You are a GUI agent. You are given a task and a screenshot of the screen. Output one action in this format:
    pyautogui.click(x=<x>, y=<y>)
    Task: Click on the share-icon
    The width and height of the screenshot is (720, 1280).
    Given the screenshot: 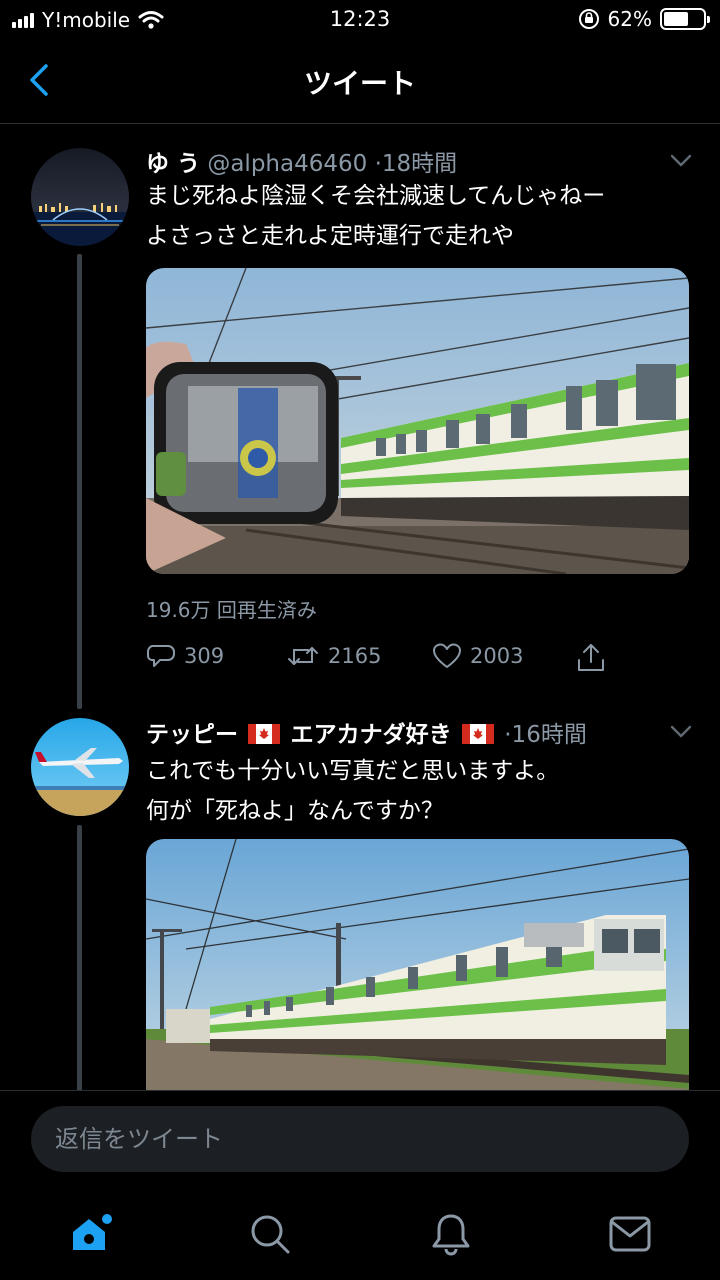 What is the action you would take?
    pyautogui.click(x=591, y=657)
    